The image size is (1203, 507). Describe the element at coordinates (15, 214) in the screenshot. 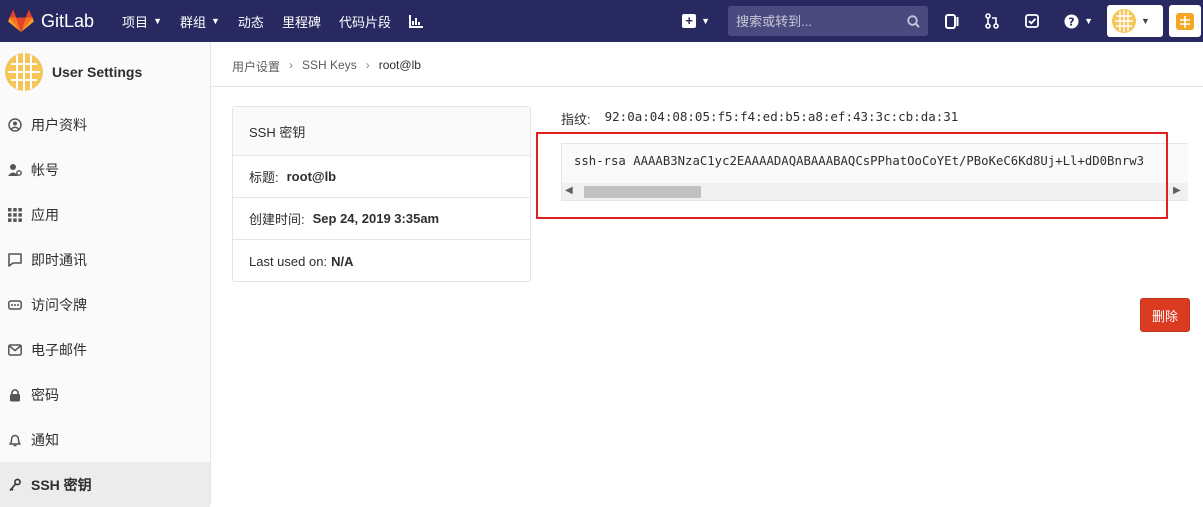

I see `applications-icon` at that location.